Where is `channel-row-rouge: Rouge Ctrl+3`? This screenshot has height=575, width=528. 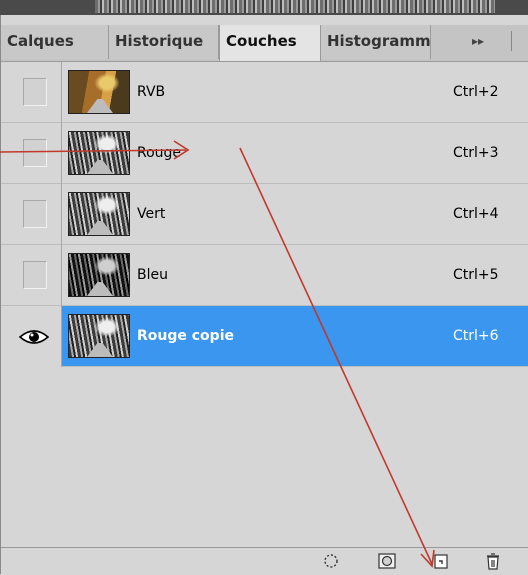
channel-row-rouge: Rouge Ctrl+3 is located at coordinates (264, 153).